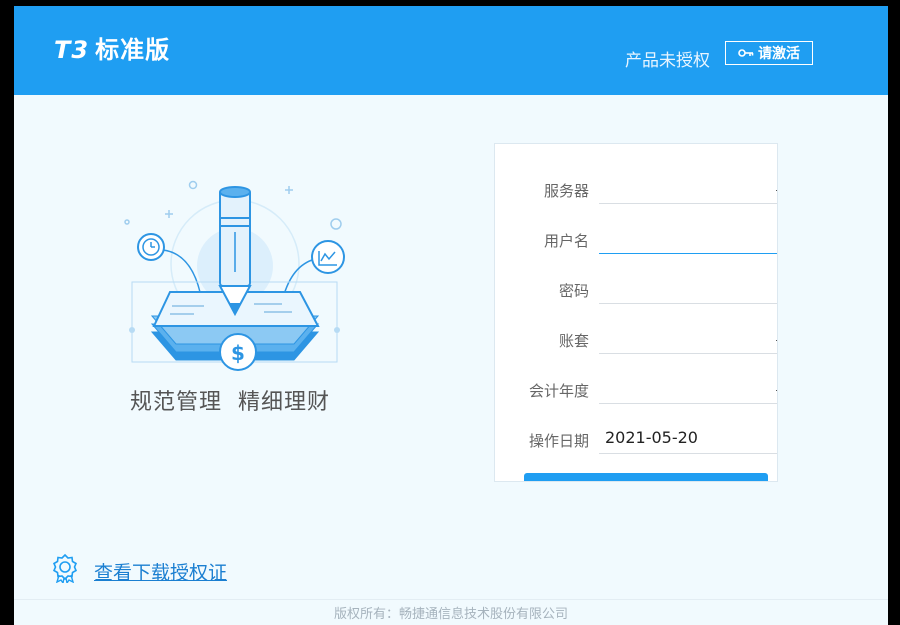 This screenshot has width=900, height=625. What do you see at coordinates (636, 324) in the screenshot?
I see `account-set-row: 账套` at bounding box center [636, 324].